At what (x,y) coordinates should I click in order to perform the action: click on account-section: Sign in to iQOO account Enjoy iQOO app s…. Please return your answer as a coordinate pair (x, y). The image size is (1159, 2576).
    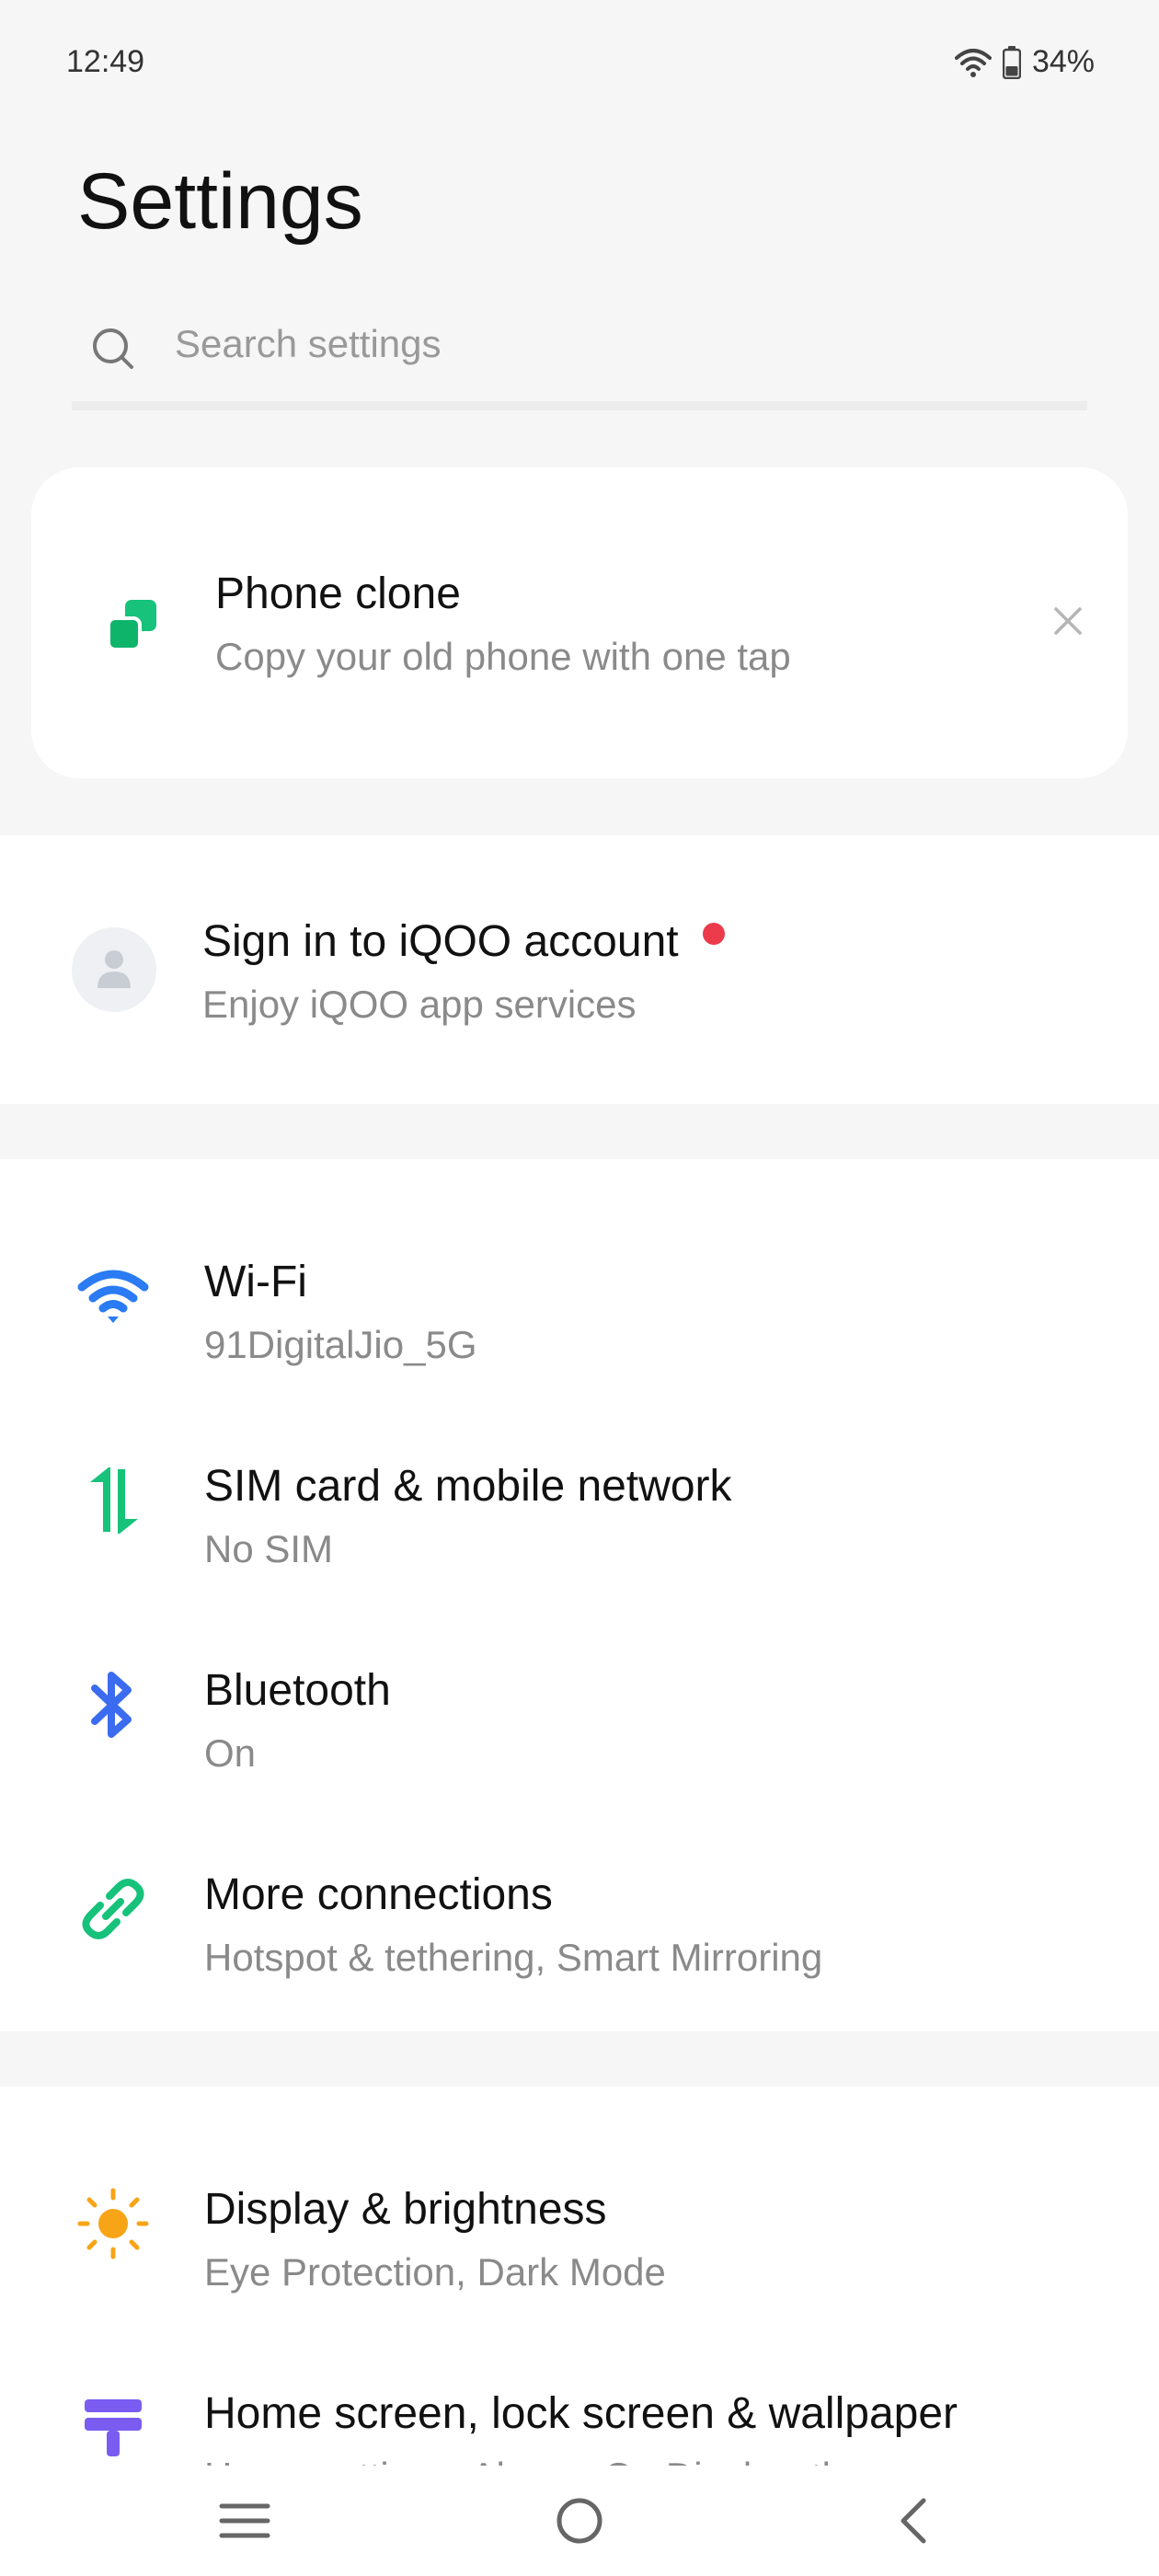
    Looking at the image, I should click on (579, 970).